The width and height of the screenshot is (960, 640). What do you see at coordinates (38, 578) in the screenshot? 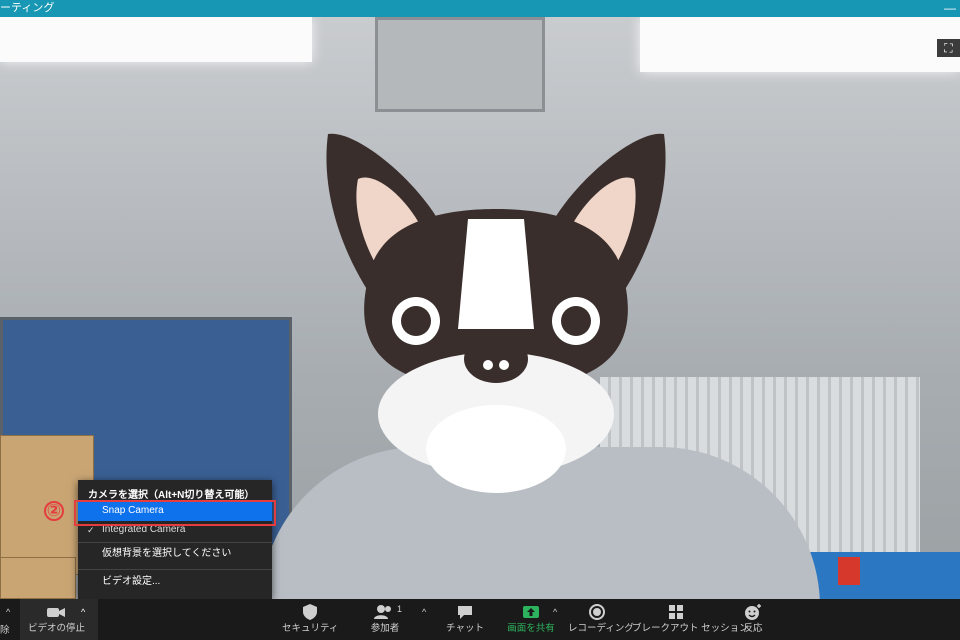
I see `cardboard-box` at bounding box center [38, 578].